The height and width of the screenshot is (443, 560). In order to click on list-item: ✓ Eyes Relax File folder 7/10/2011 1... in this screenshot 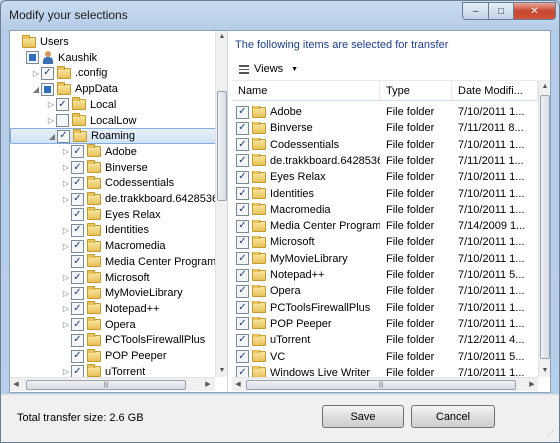, I will do `click(385, 177)`.